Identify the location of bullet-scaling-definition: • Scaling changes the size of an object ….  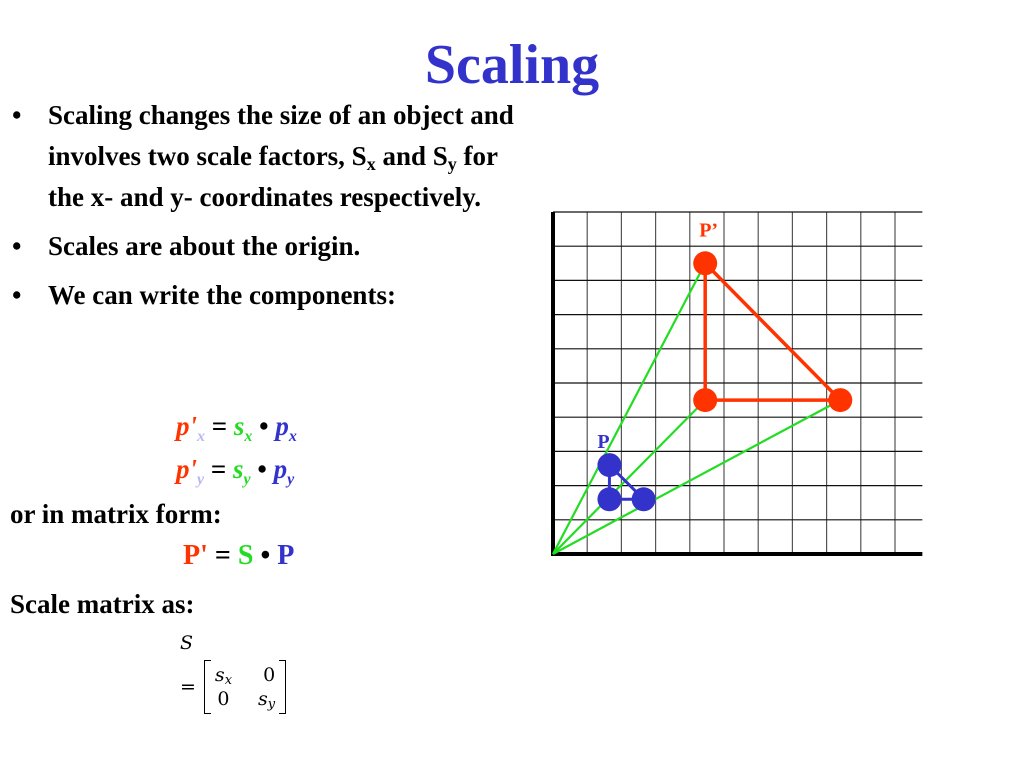
(270, 156).